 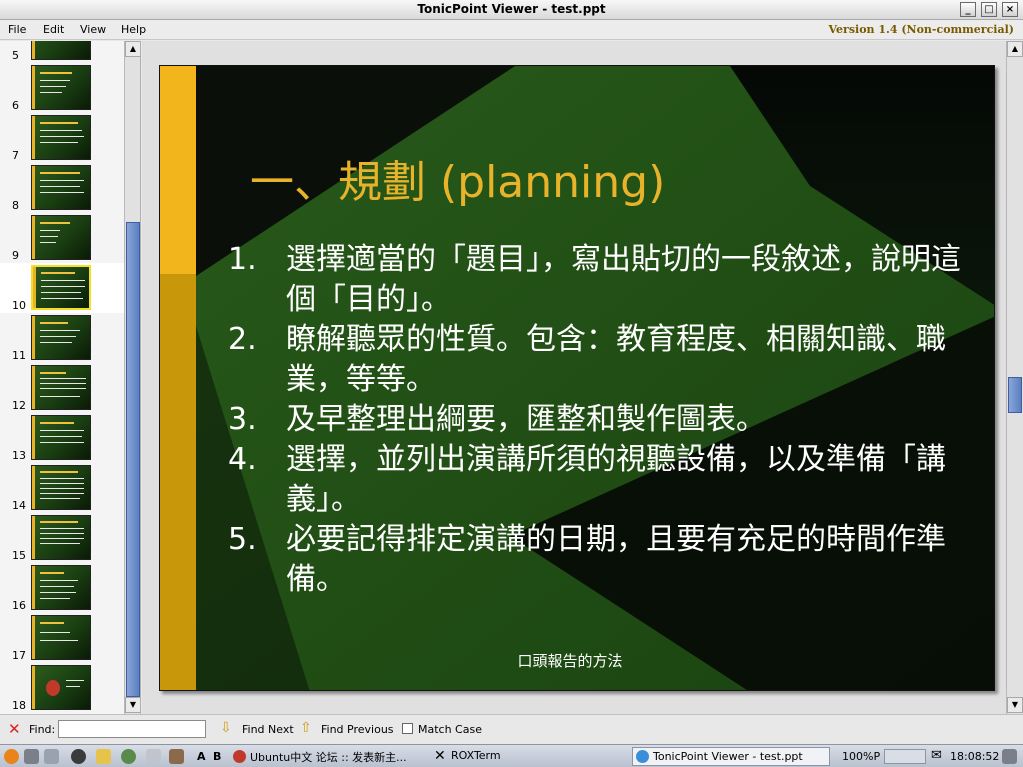 I want to click on find-label: Find:, so click(x=42, y=729).